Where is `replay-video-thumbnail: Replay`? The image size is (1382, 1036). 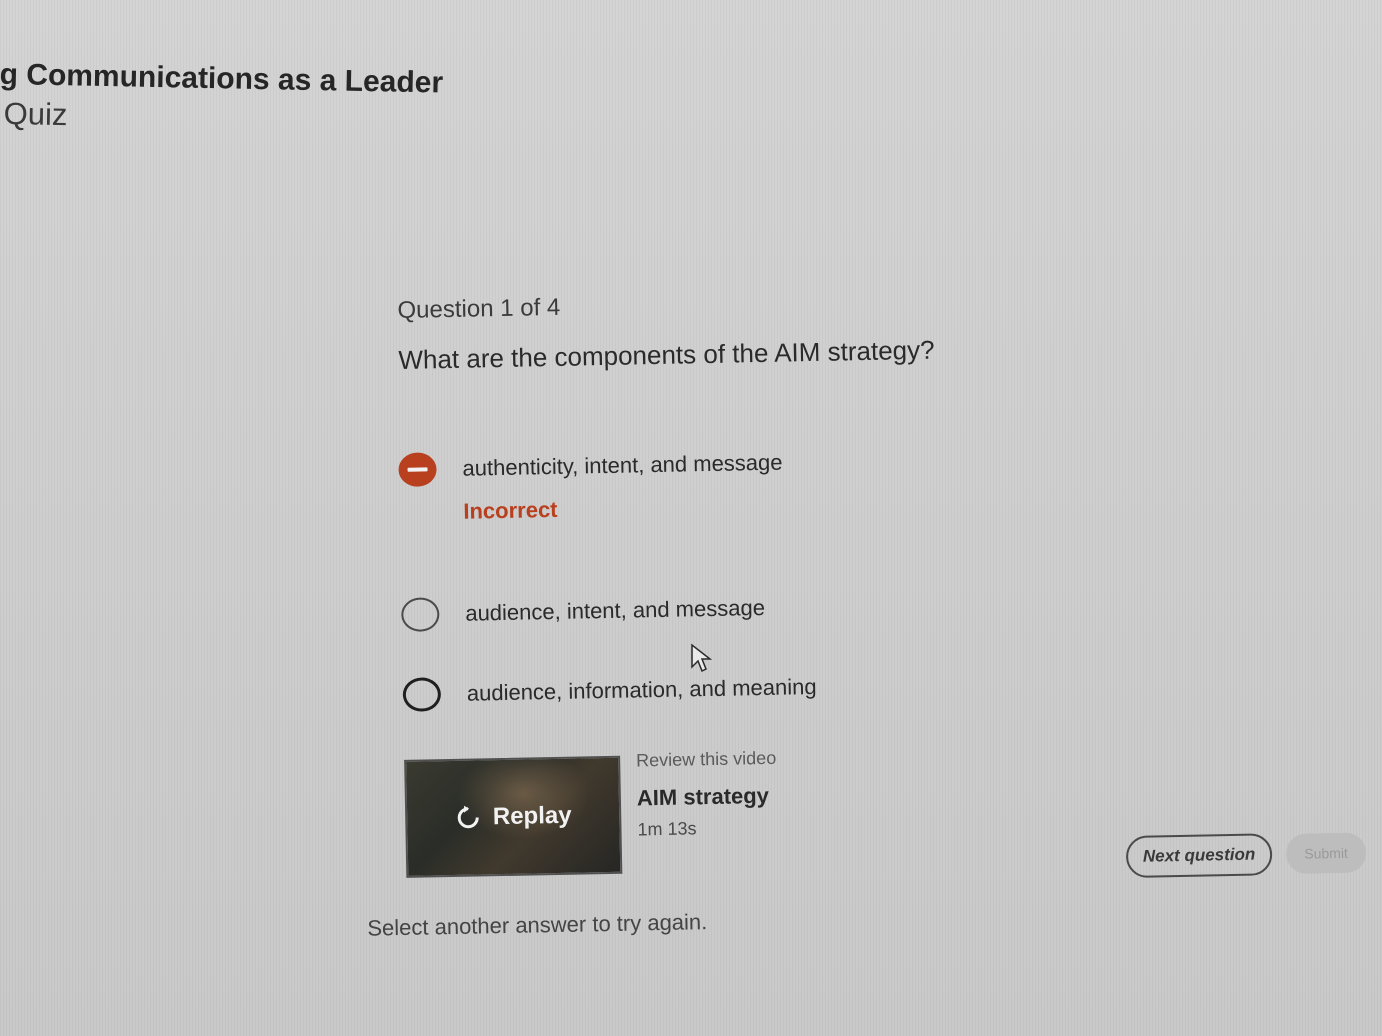 replay-video-thumbnail: Replay is located at coordinates (513, 816).